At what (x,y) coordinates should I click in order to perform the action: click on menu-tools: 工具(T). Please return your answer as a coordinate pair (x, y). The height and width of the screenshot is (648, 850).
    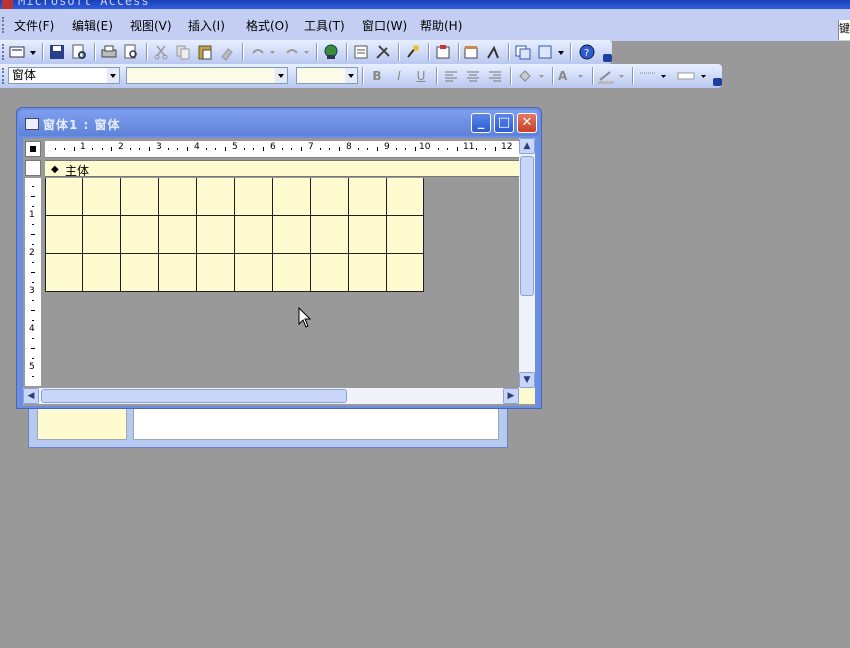
    Looking at the image, I should click on (324, 25).